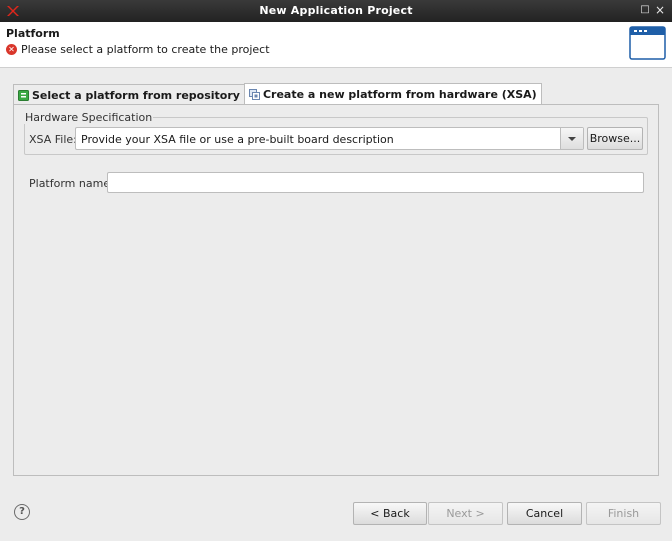 Image resolution: width=672 pixels, height=541 pixels. Describe the element at coordinates (571, 138) in the screenshot. I see `chevron-down-icon` at that location.